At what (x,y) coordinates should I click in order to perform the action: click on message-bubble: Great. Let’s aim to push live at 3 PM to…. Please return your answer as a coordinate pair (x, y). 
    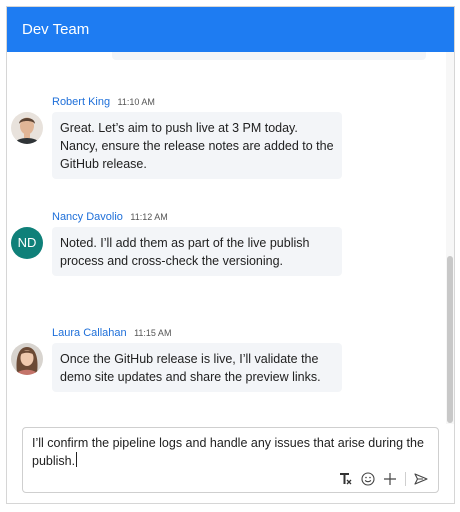
    Looking at the image, I should click on (197, 145).